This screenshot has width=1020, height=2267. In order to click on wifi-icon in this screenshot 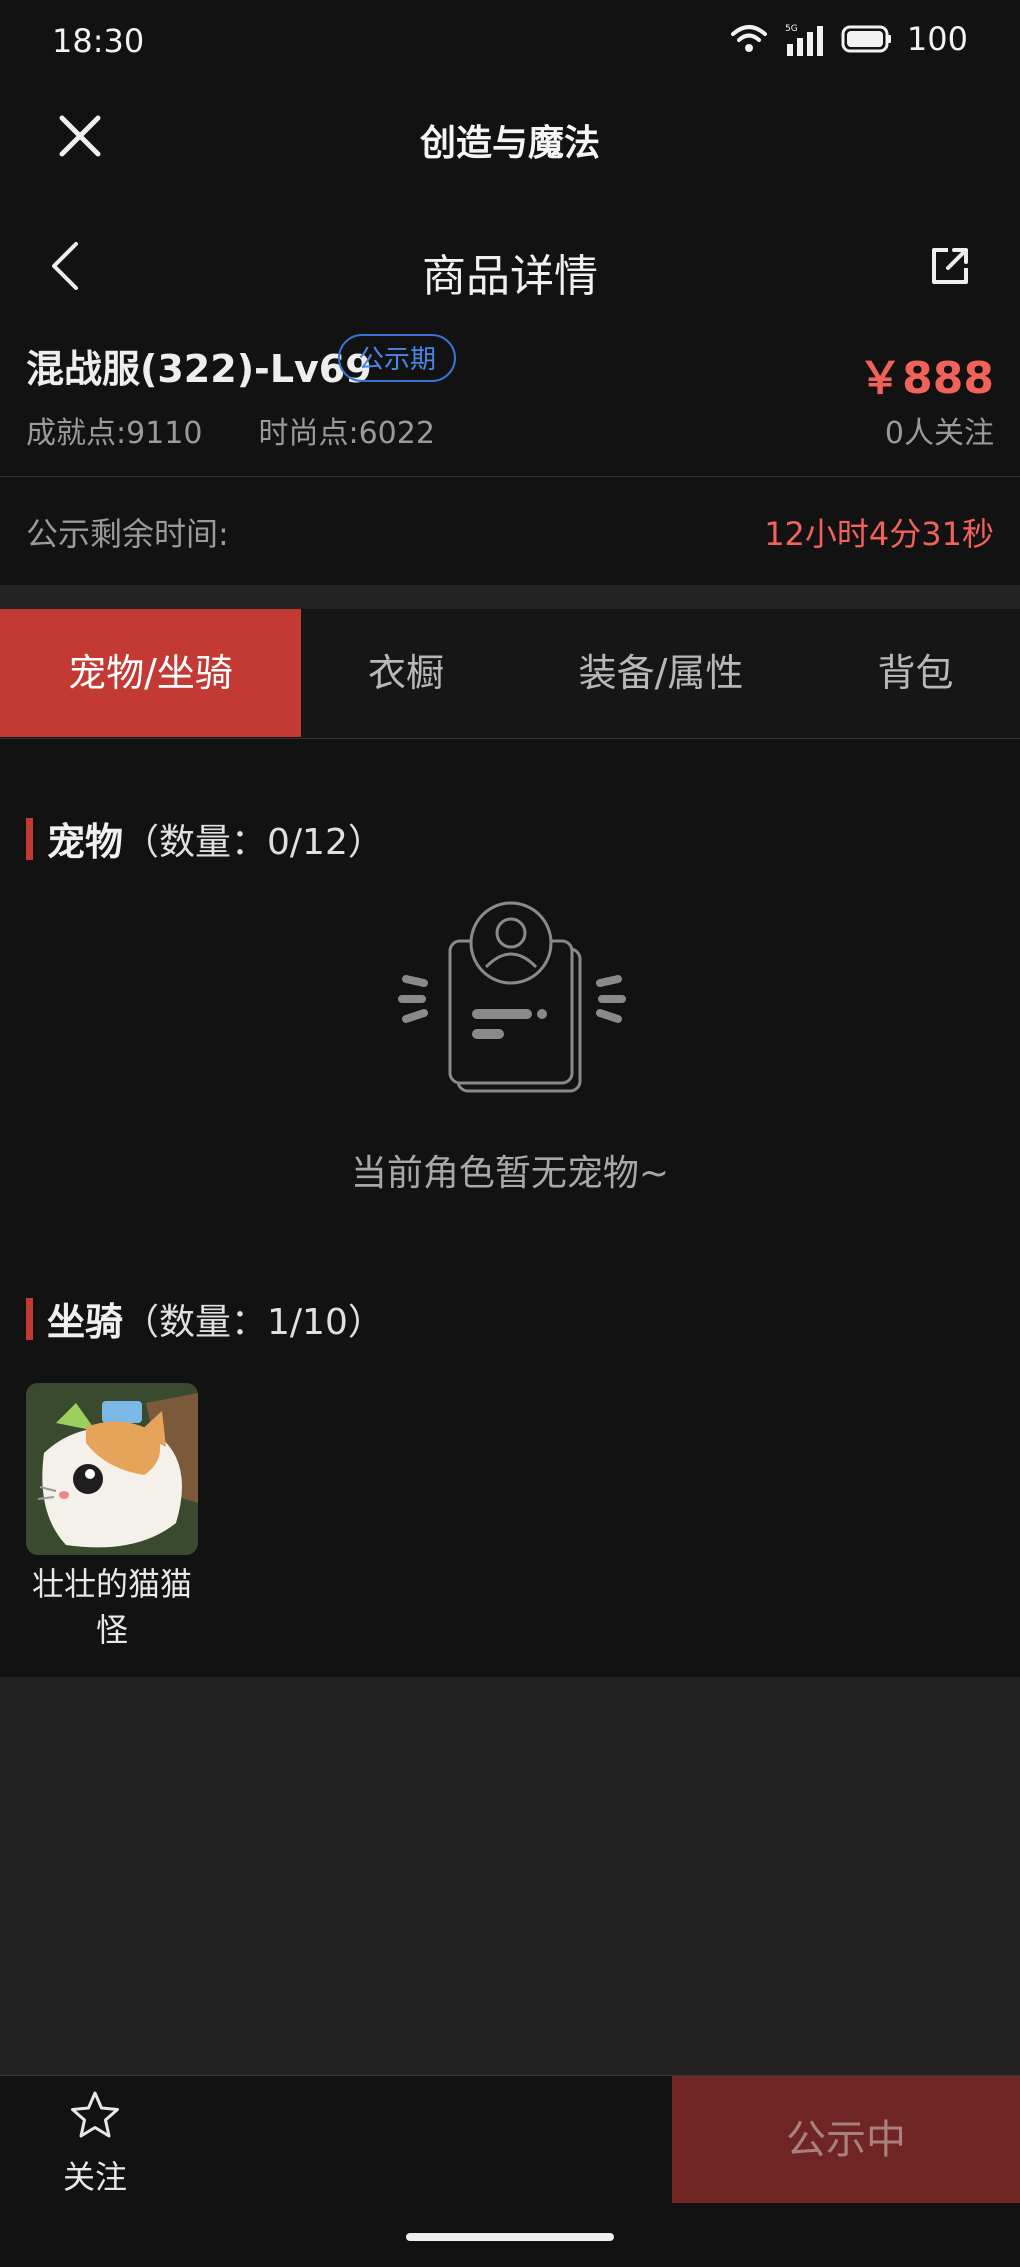, I will do `click(748, 38)`.